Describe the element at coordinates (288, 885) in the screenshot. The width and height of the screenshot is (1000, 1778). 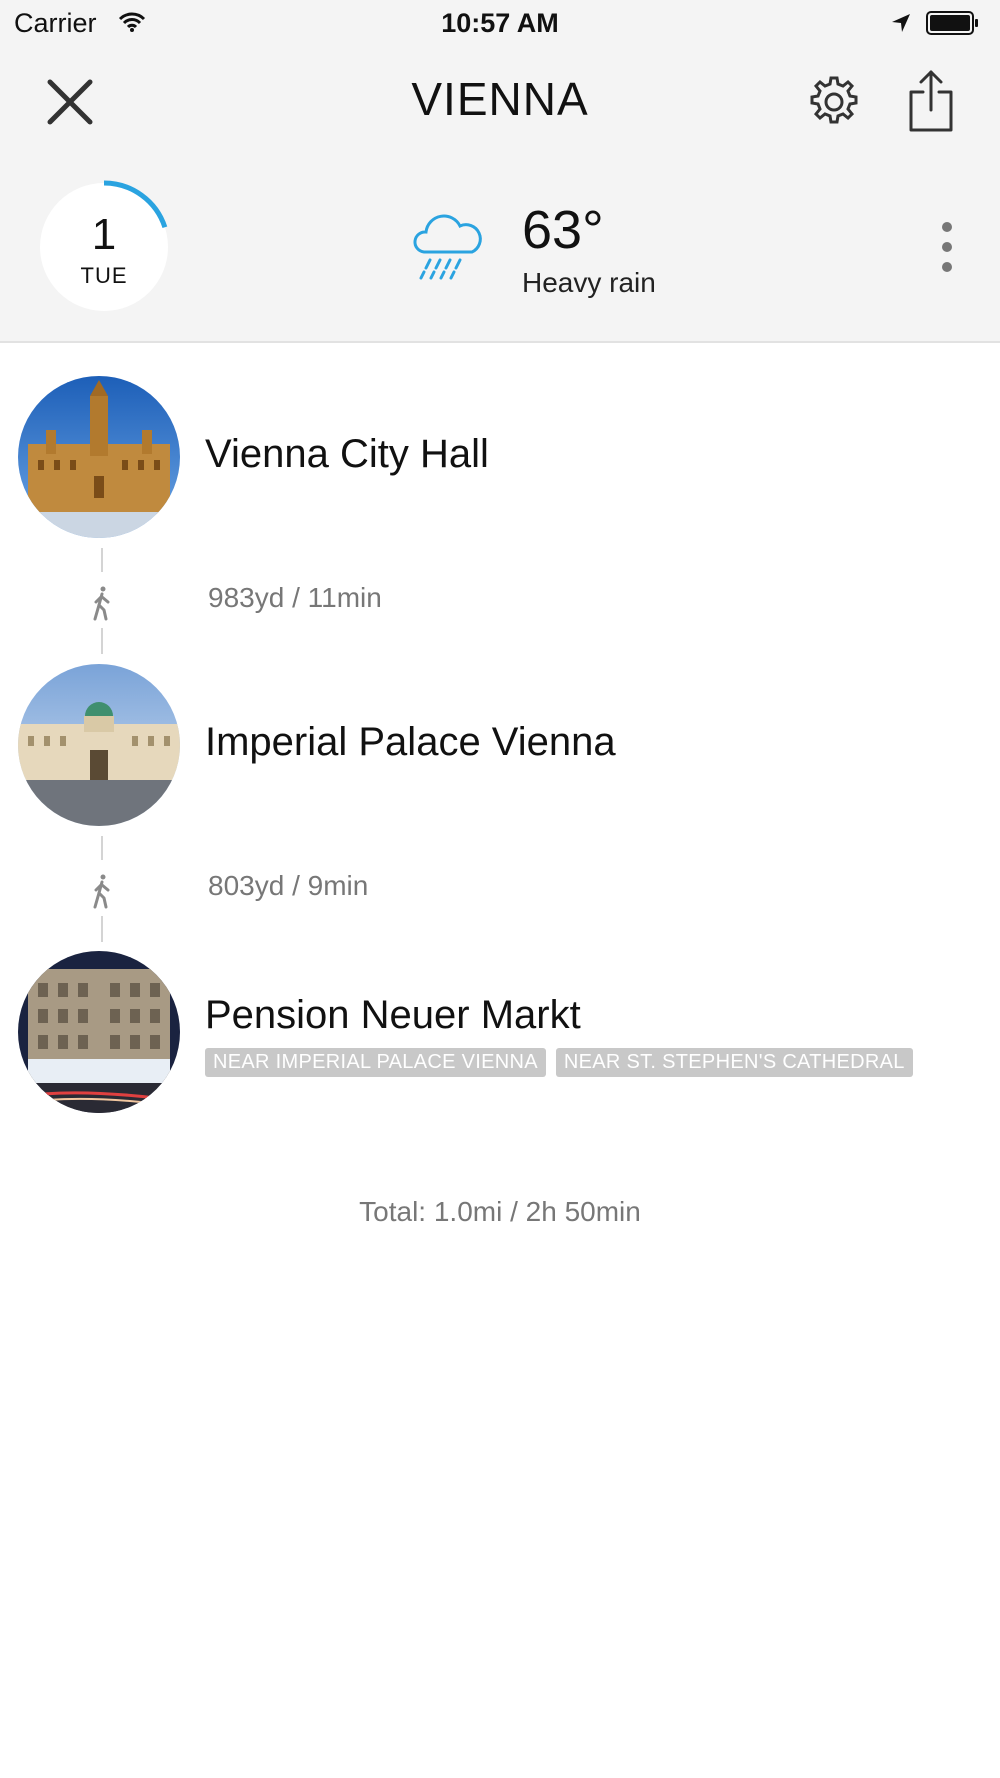
I see `leg-distance-time: 803yd / 9min` at that location.